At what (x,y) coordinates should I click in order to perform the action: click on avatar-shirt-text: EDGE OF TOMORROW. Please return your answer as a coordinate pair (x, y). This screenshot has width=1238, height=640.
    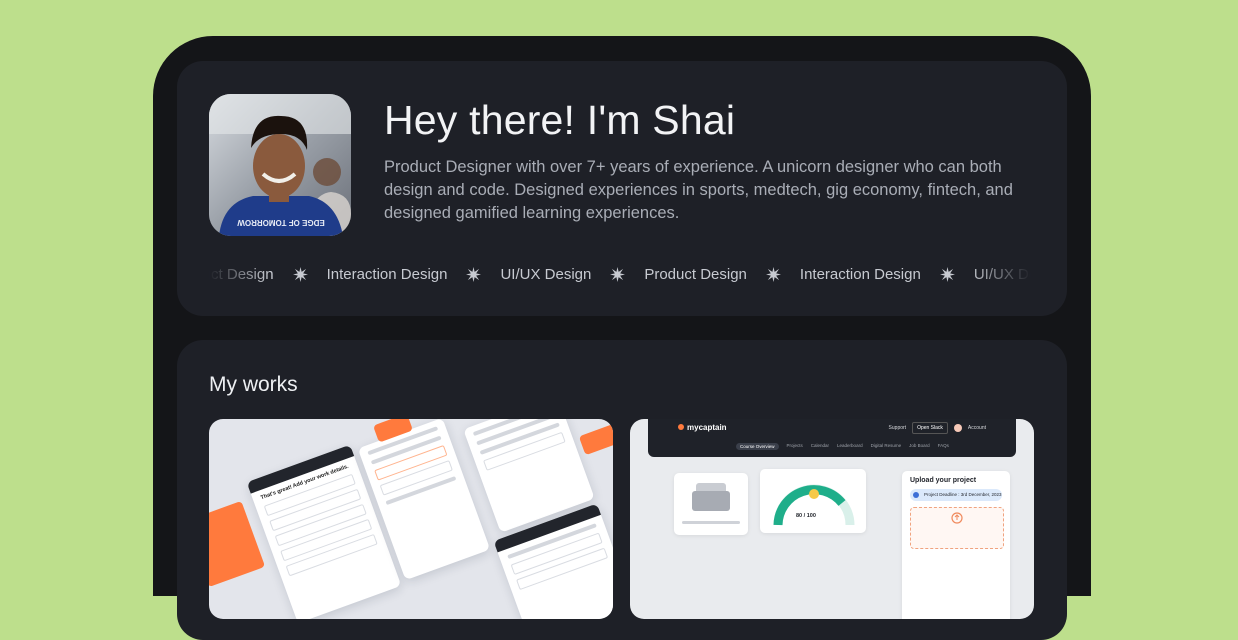
    Looking at the image, I should click on (281, 222).